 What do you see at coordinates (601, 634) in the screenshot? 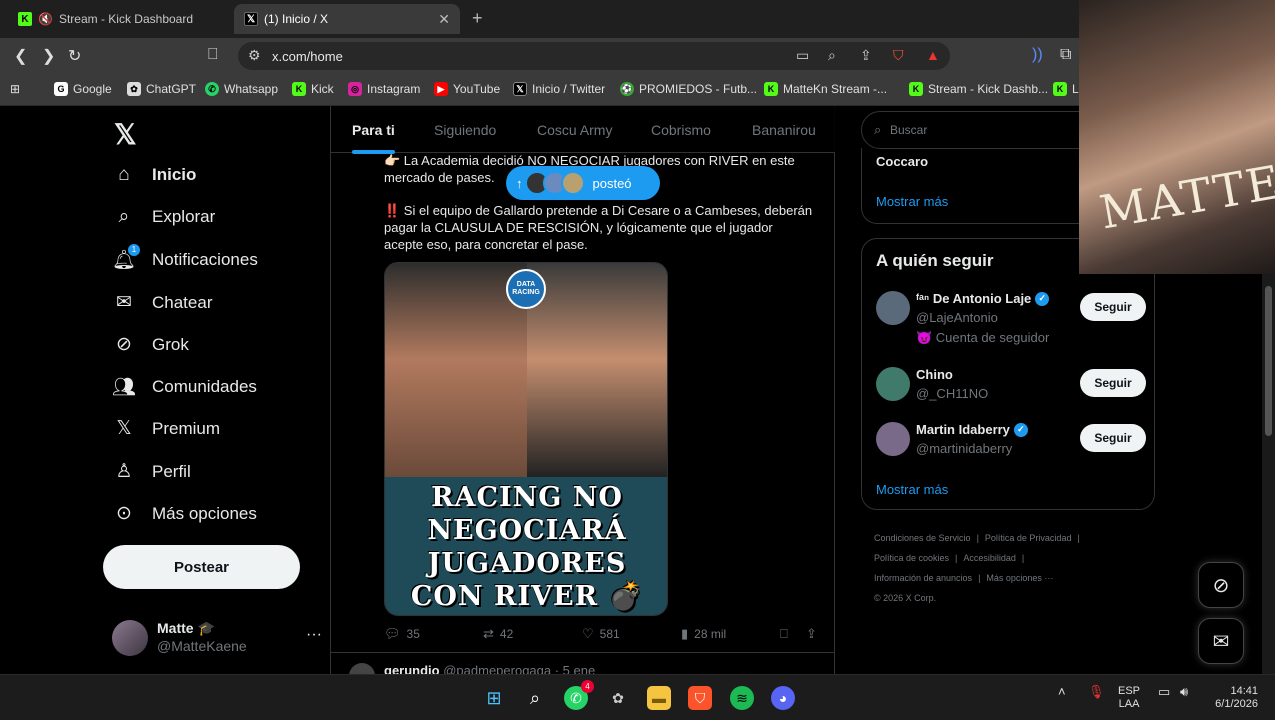
I see `like-button: ♡ 581` at bounding box center [601, 634].